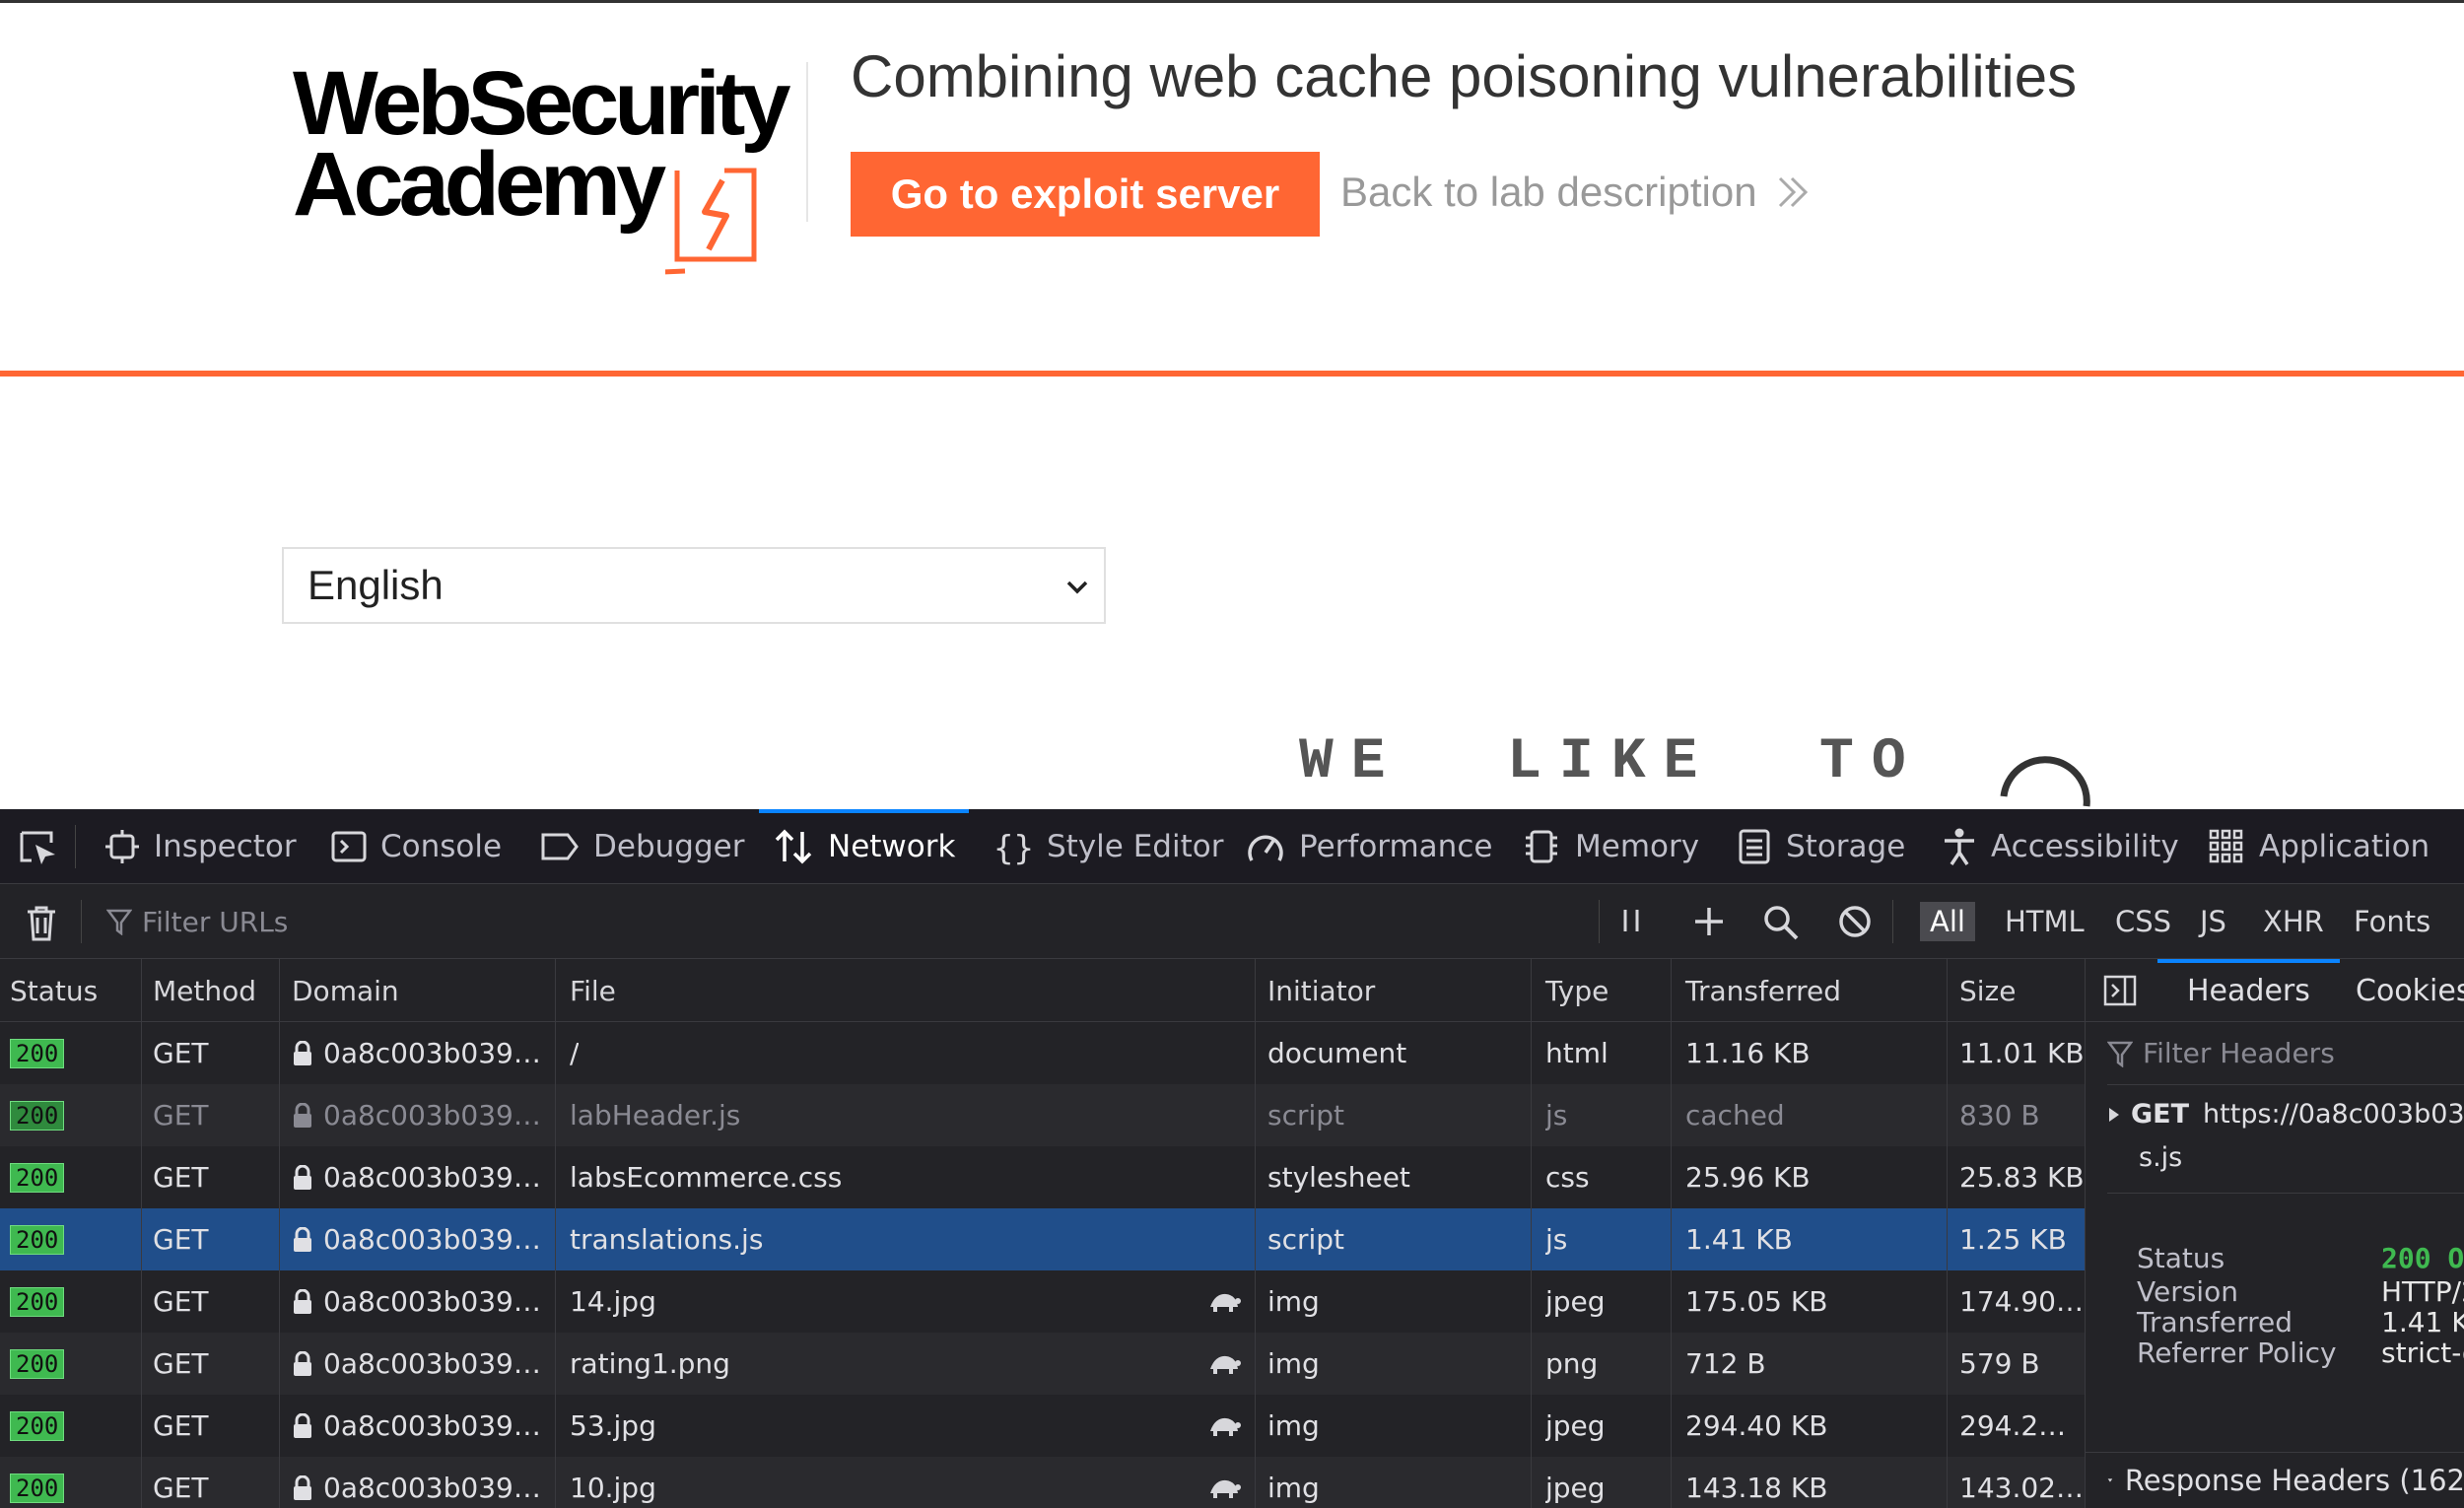 Image resolution: width=2464 pixels, height=1508 pixels. Describe the element at coordinates (2044, 922) in the screenshot. I see `filter-html: HTML` at that location.